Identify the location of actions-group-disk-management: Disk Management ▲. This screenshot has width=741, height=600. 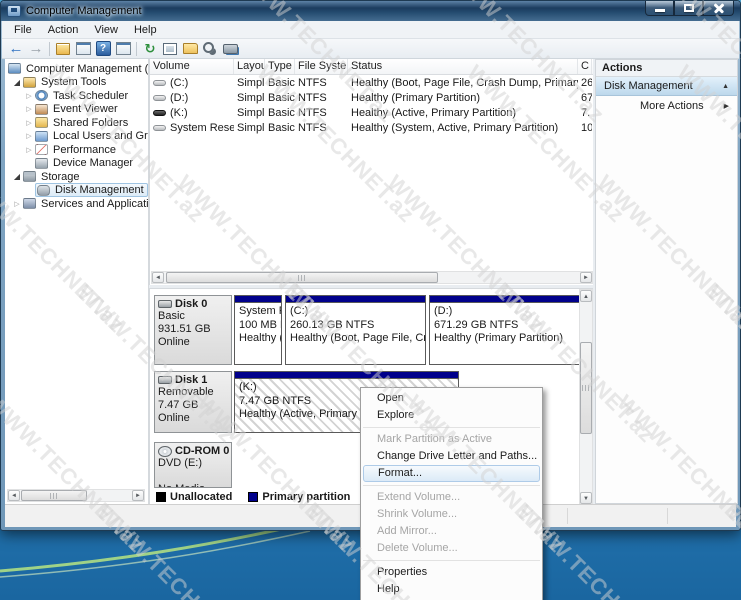
(666, 86).